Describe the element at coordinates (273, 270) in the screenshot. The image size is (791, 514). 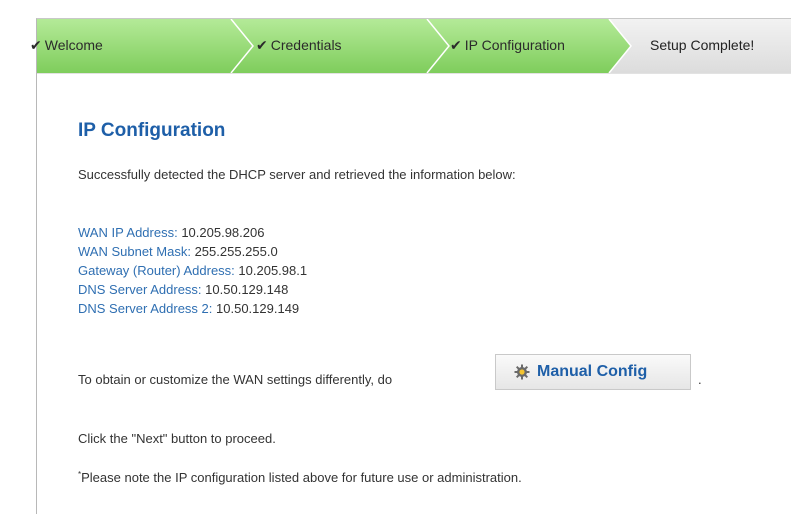
I see `info-value: 10.205.98.1` at that location.